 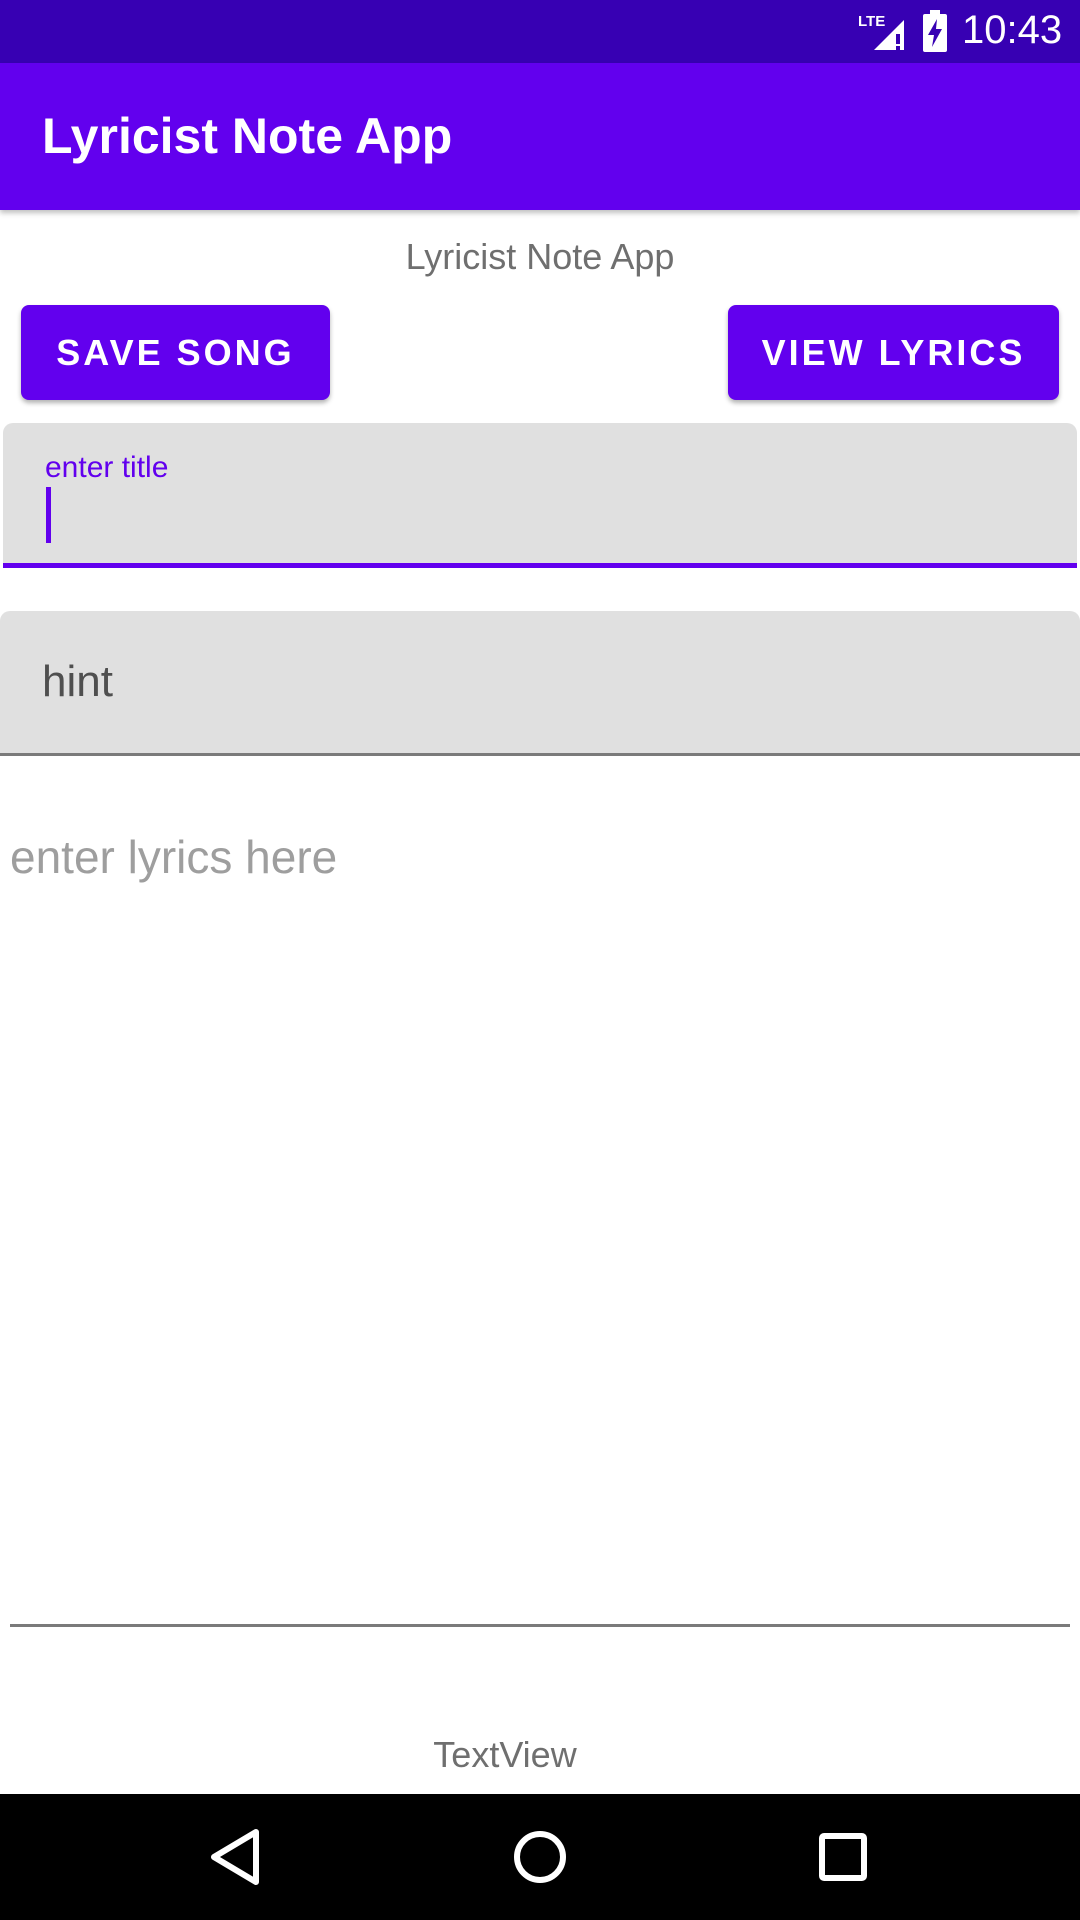 I want to click on hint-input: hint, so click(x=540, y=683).